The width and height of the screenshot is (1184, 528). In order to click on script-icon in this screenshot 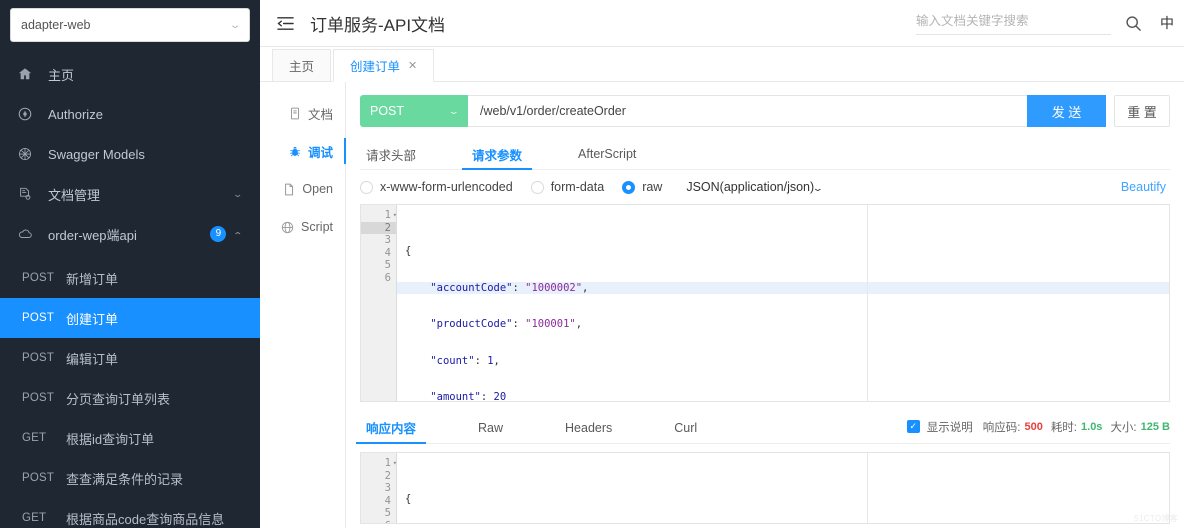, I will do `click(287, 227)`.